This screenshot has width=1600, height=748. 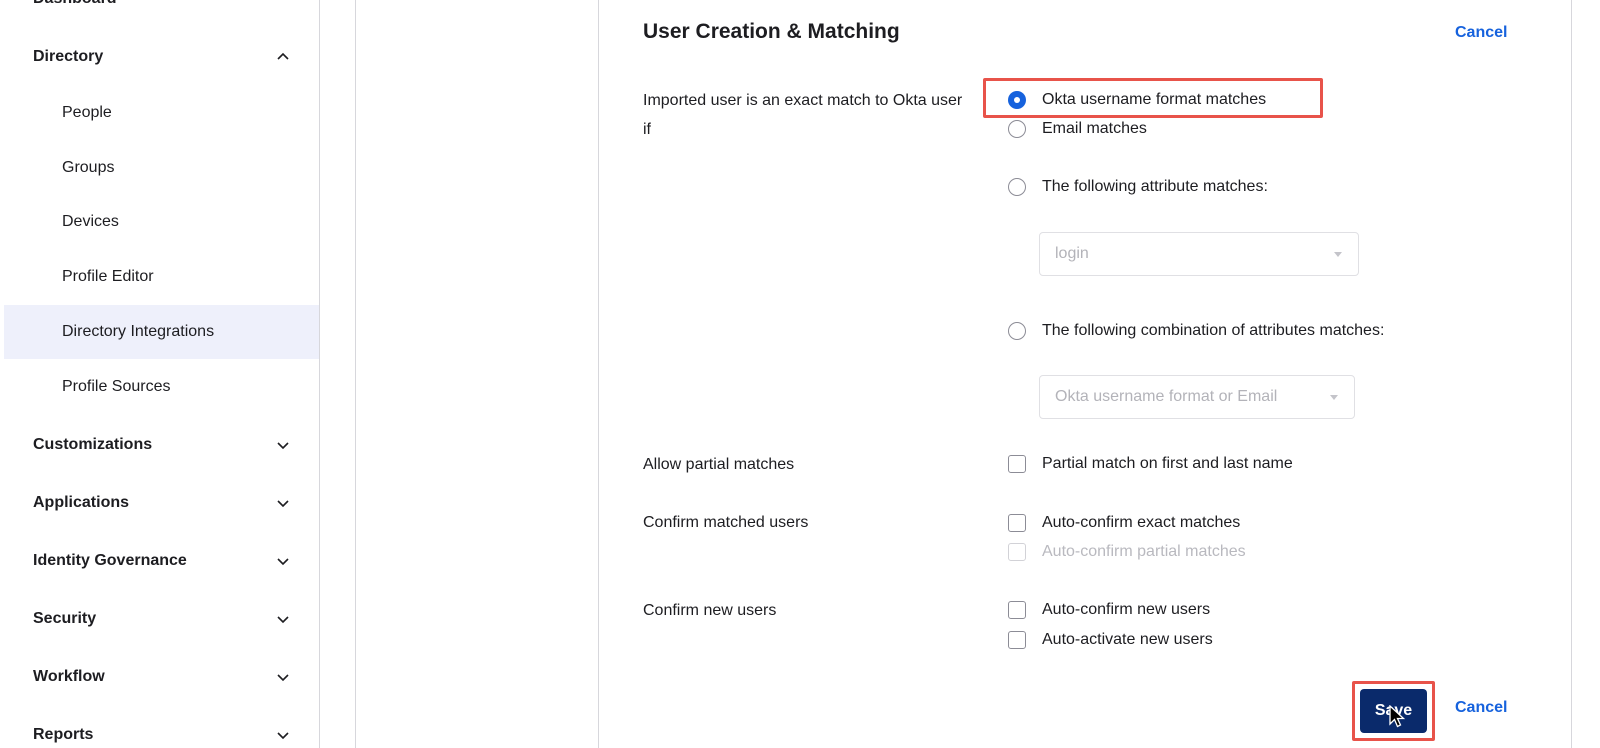 What do you see at coordinates (1127, 639) in the screenshot?
I see `checkbox-label: Auto-activate new users` at bounding box center [1127, 639].